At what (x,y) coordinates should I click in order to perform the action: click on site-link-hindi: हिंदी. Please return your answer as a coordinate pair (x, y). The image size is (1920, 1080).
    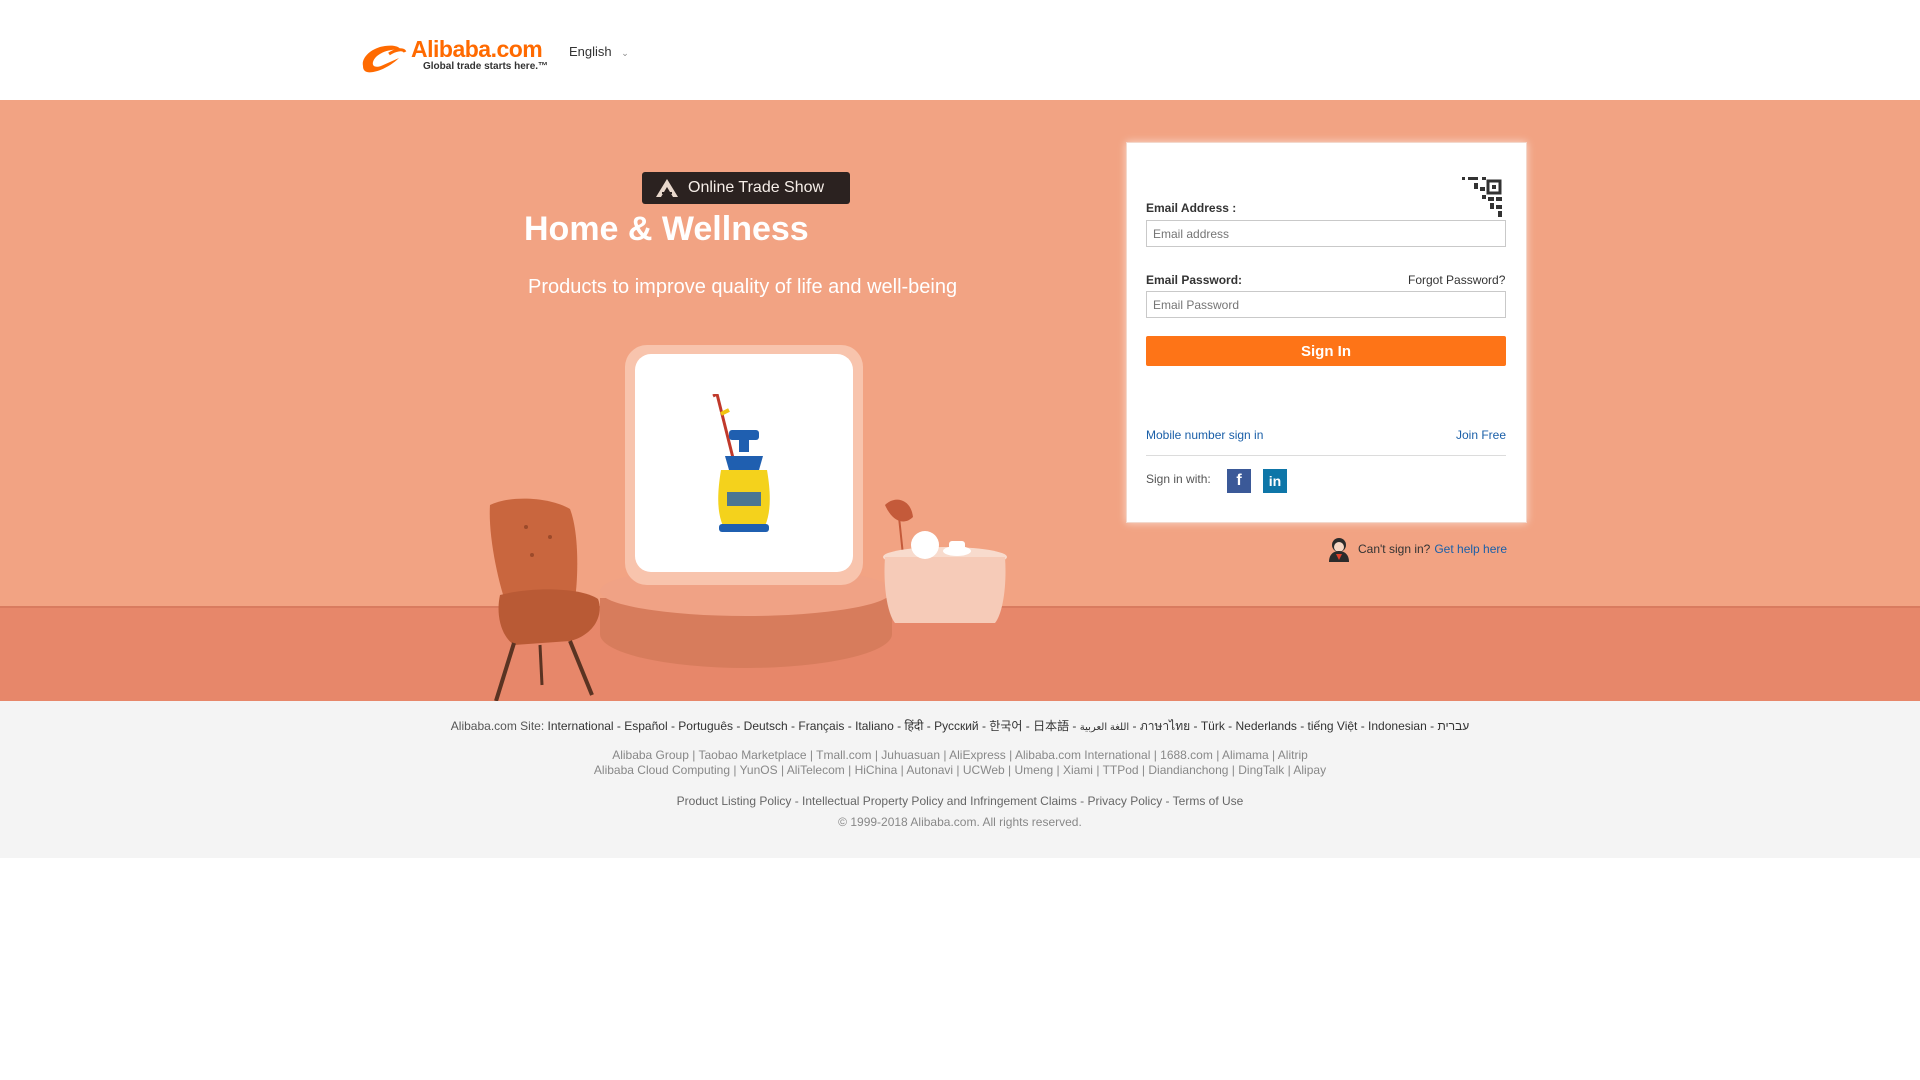
    Looking at the image, I should click on (913, 726).